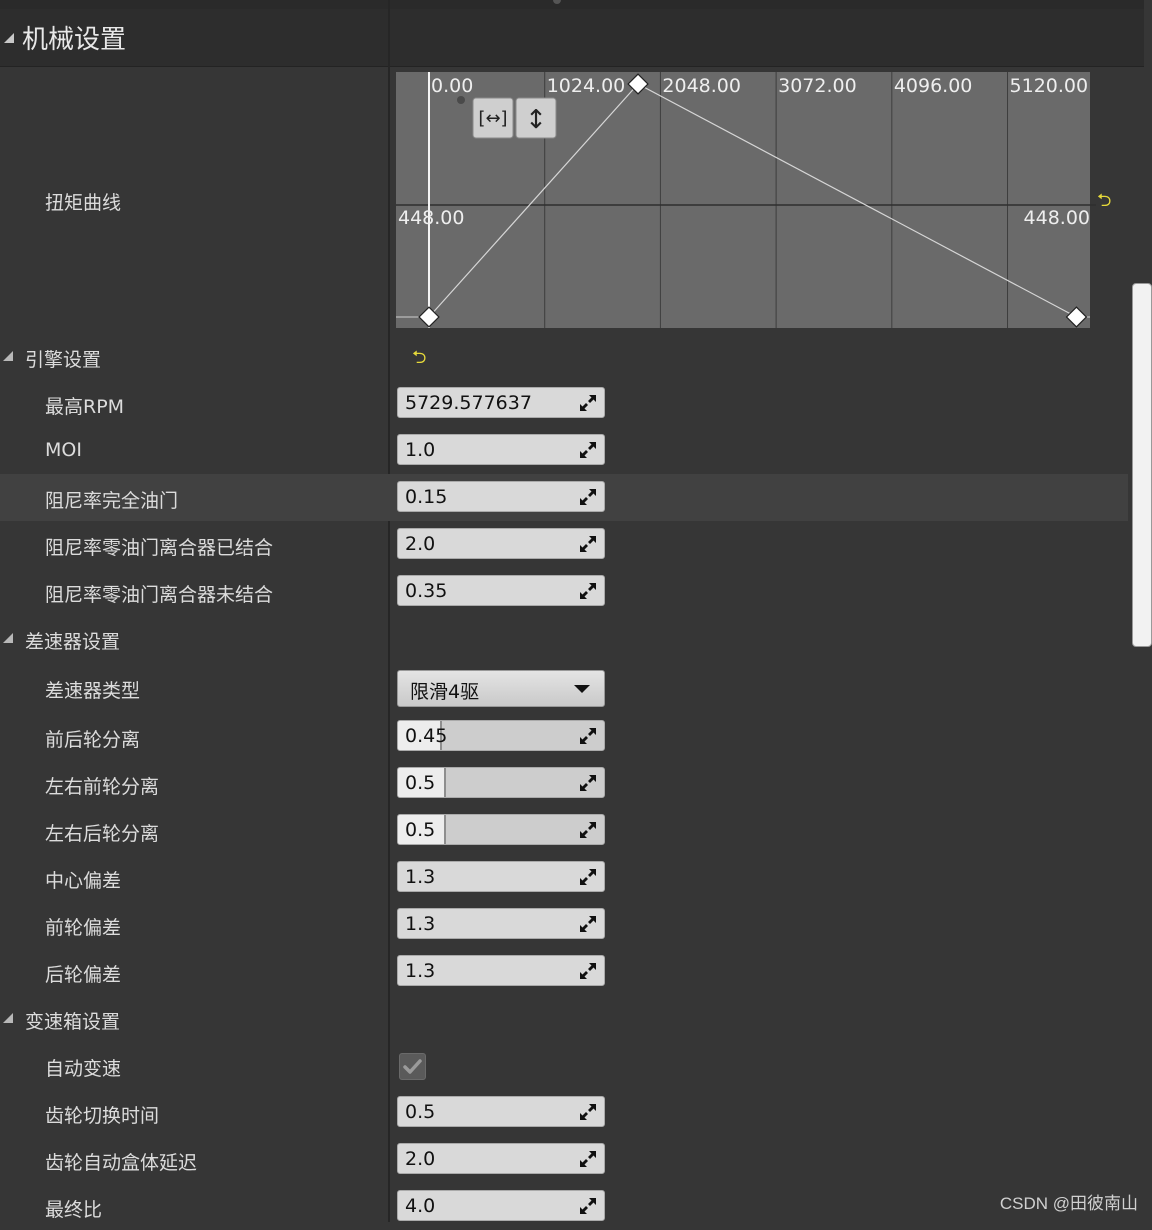 The image size is (1152, 1230). What do you see at coordinates (501, 1205) in the screenshot?
I see `final-ratio-field: 4.0` at bounding box center [501, 1205].